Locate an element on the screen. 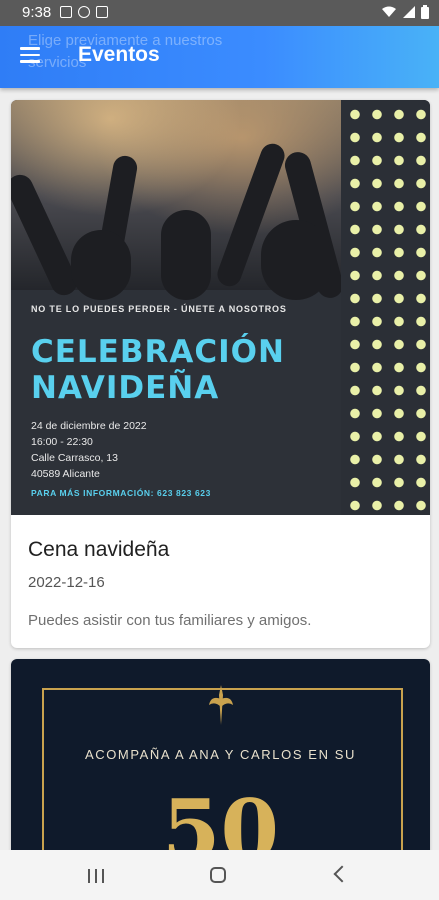 Image resolution: width=439 pixels, height=900 pixels. gallery-icon is located at coordinates (66, 12).